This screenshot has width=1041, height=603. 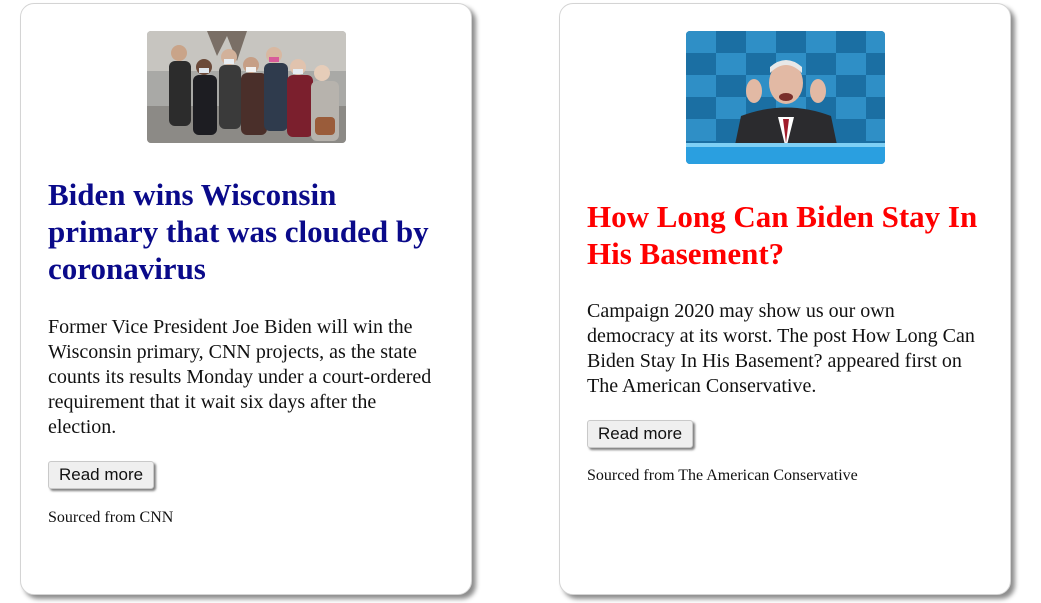 I want to click on speaker-at-podium-photo-icon, so click(x=785, y=97).